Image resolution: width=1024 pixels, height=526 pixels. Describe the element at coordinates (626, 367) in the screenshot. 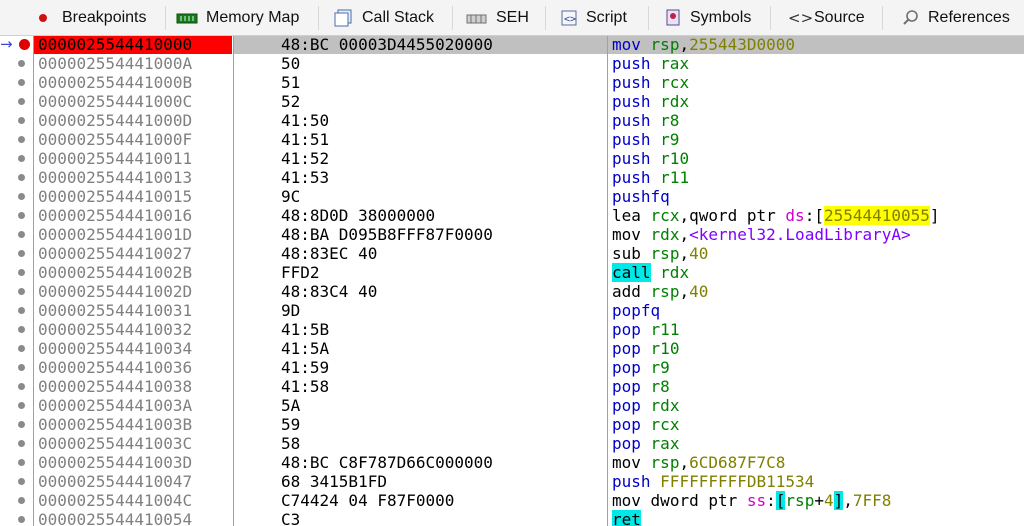

I see `mnemonic: pop` at that location.